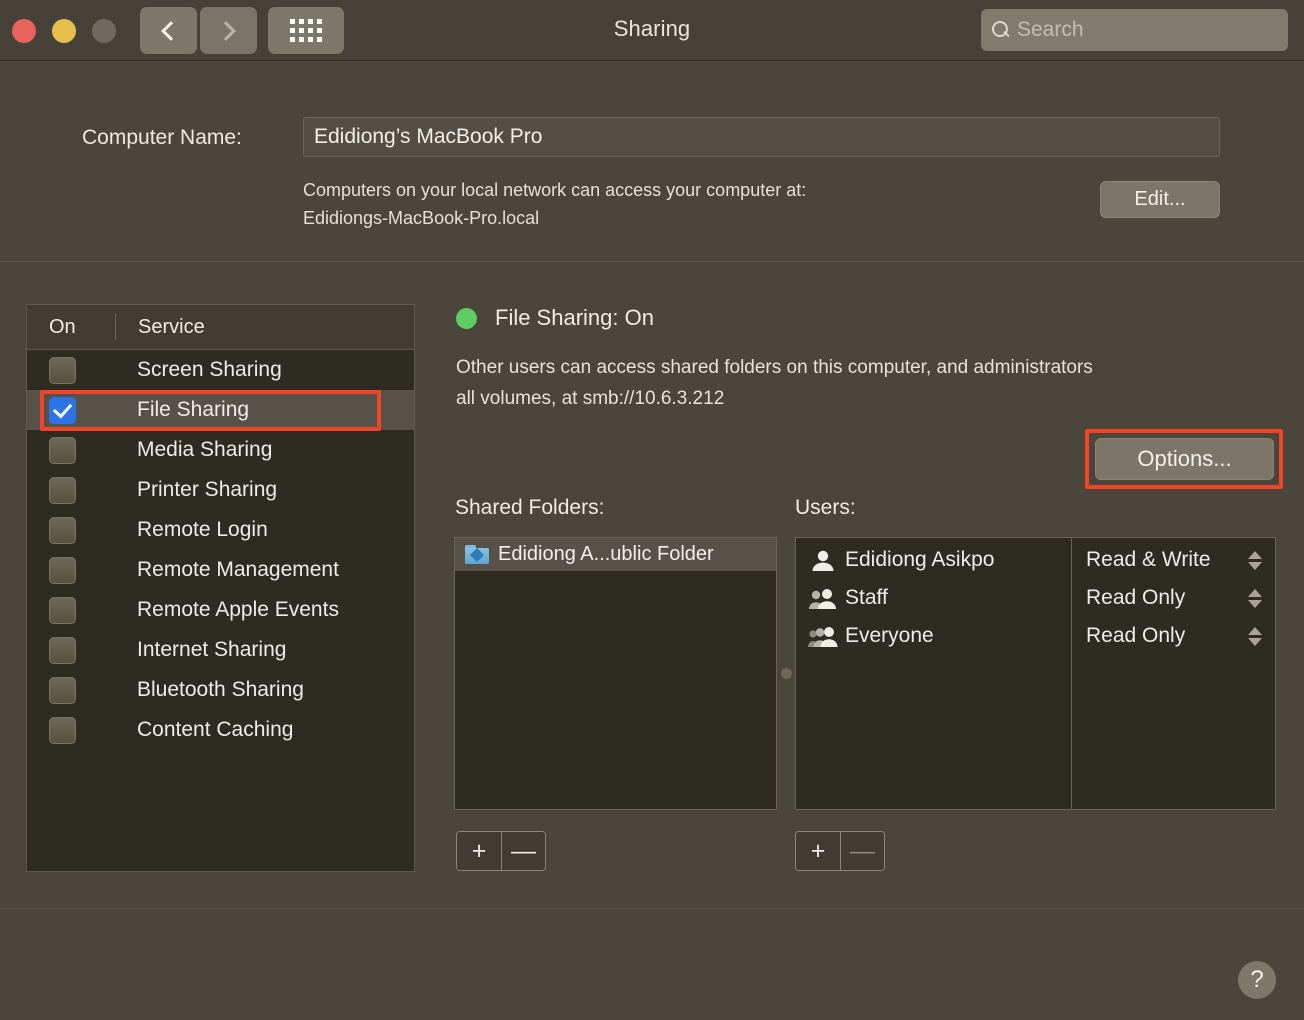 Image resolution: width=1304 pixels, height=1020 pixels. I want to click on service-toggle-media-sharing, so click(71, 450).